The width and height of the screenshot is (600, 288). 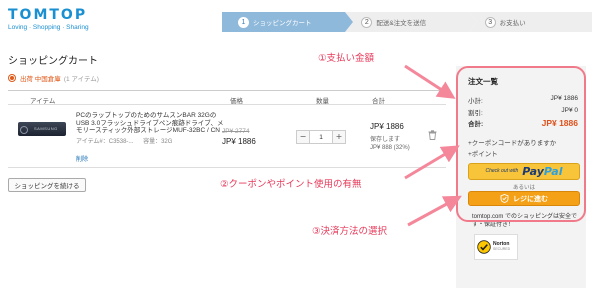 I want to click on logo-tagline: Loving · Shopping · Sharing, so click(x=48, y=27).